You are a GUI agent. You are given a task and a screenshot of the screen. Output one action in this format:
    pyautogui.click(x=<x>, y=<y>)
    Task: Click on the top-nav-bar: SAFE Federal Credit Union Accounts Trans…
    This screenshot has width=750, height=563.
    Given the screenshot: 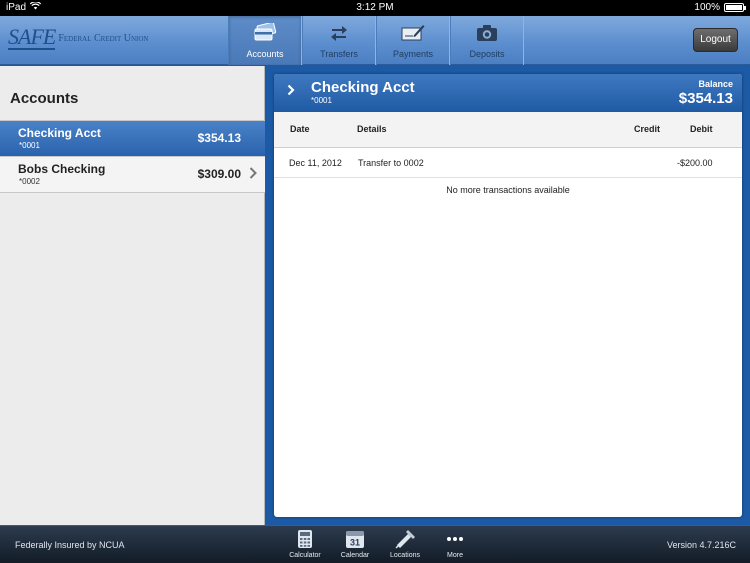 What is the action you would take?
    pyautogui.click(x=375, y=40)
    